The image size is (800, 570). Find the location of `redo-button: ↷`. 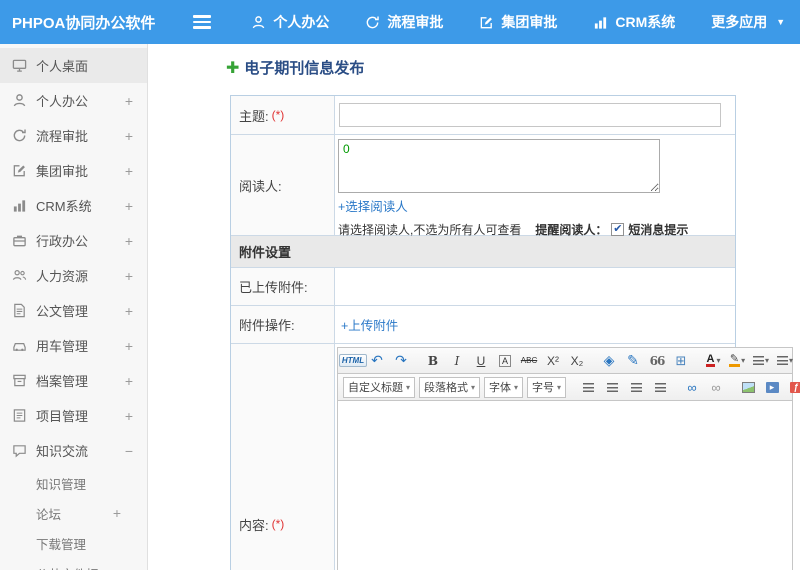

redo-button: ↷ is located at coordinates (401, 361).